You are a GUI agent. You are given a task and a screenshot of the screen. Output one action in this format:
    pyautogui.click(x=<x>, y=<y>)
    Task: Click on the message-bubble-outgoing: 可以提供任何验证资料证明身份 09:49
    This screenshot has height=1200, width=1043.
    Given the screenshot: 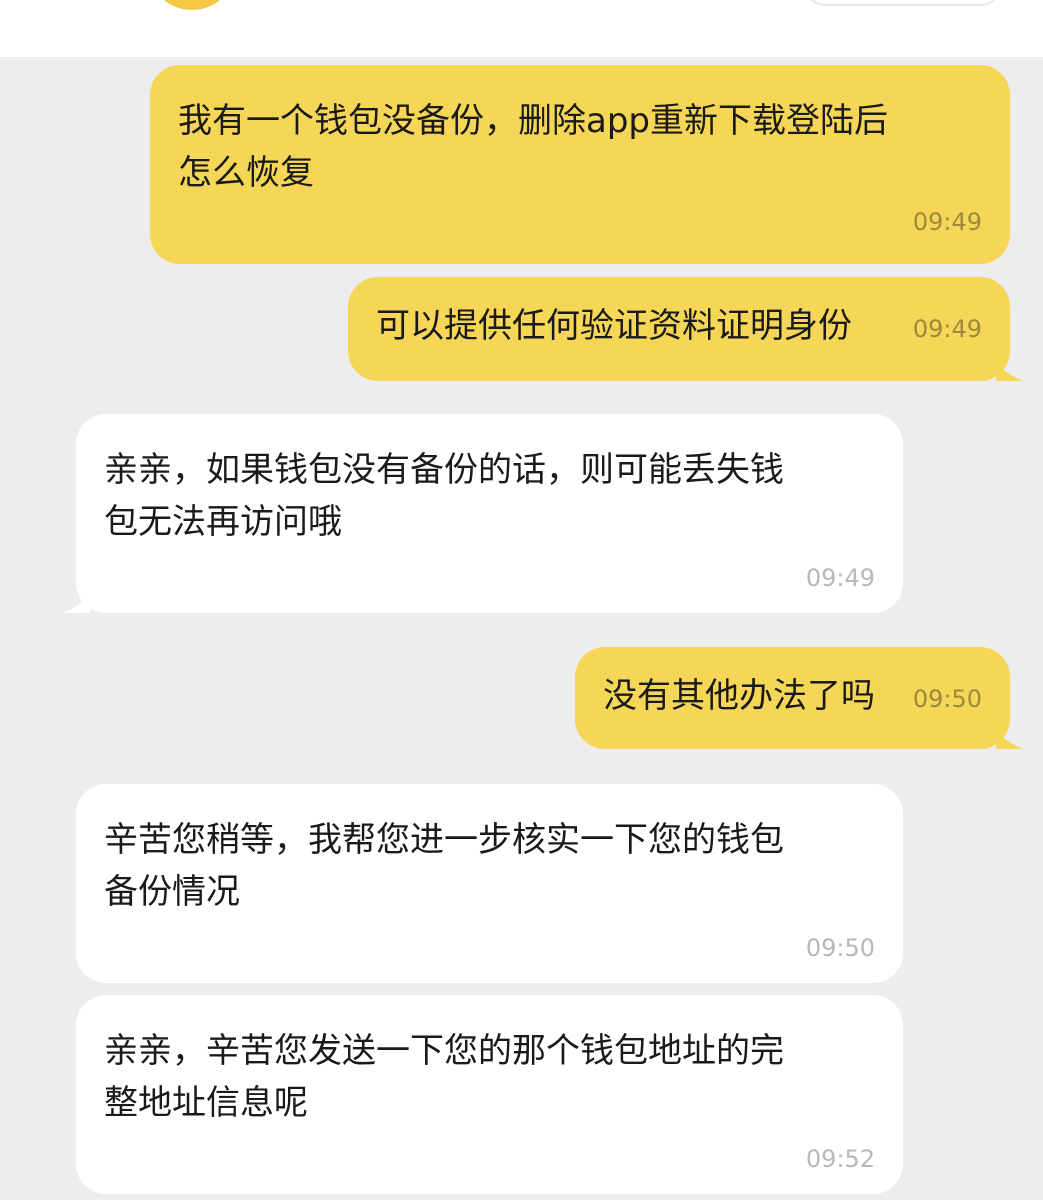 What is the action you would take?
    pyautogui.click(x=686, y=329)
    